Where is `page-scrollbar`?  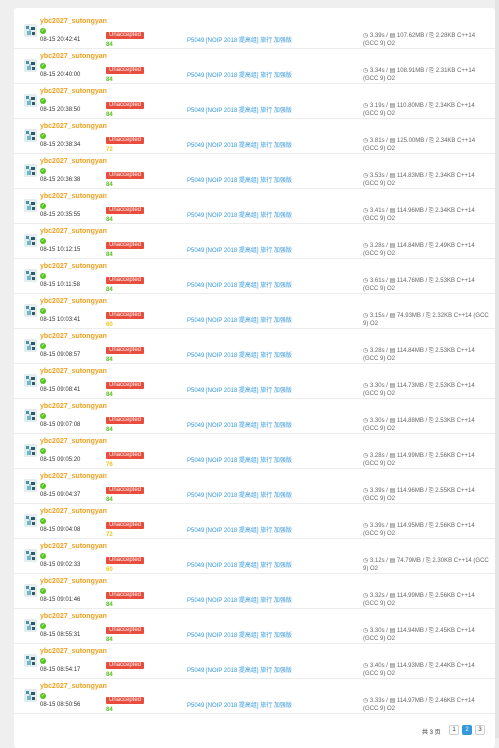
page-scrollbar is located at coordinates (497, 369).